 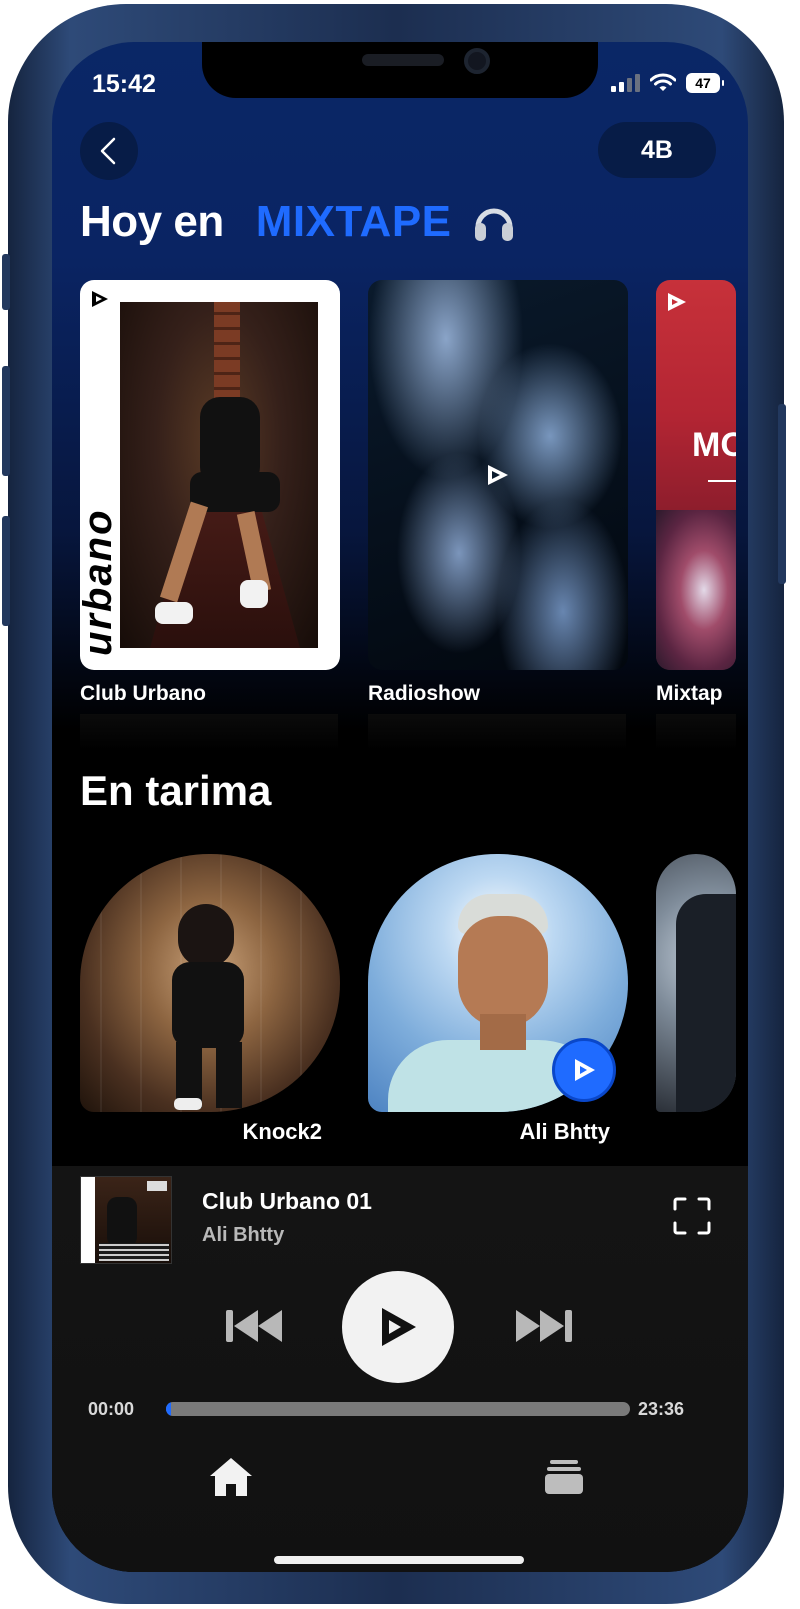 What do you see at coordinates (6, 282) in the screenshot?
I see `mute-switch` at bounding box center [6, 282].